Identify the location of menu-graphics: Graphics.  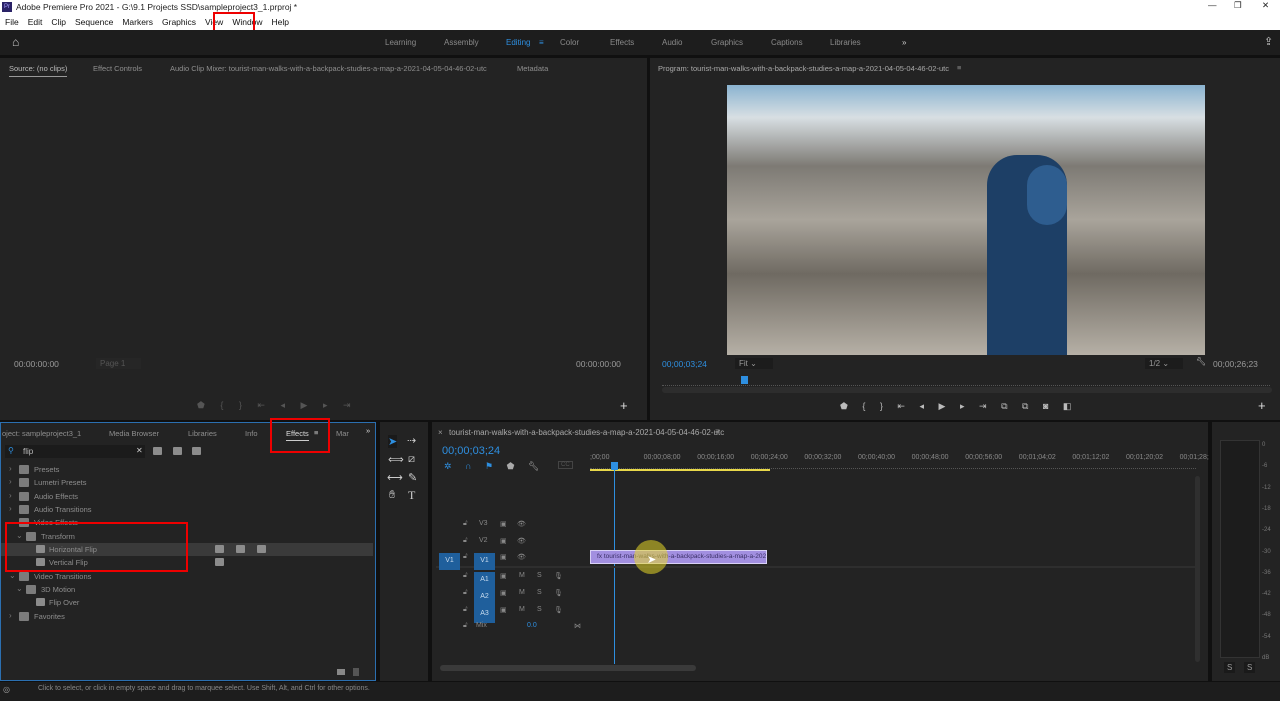
(178, 22).